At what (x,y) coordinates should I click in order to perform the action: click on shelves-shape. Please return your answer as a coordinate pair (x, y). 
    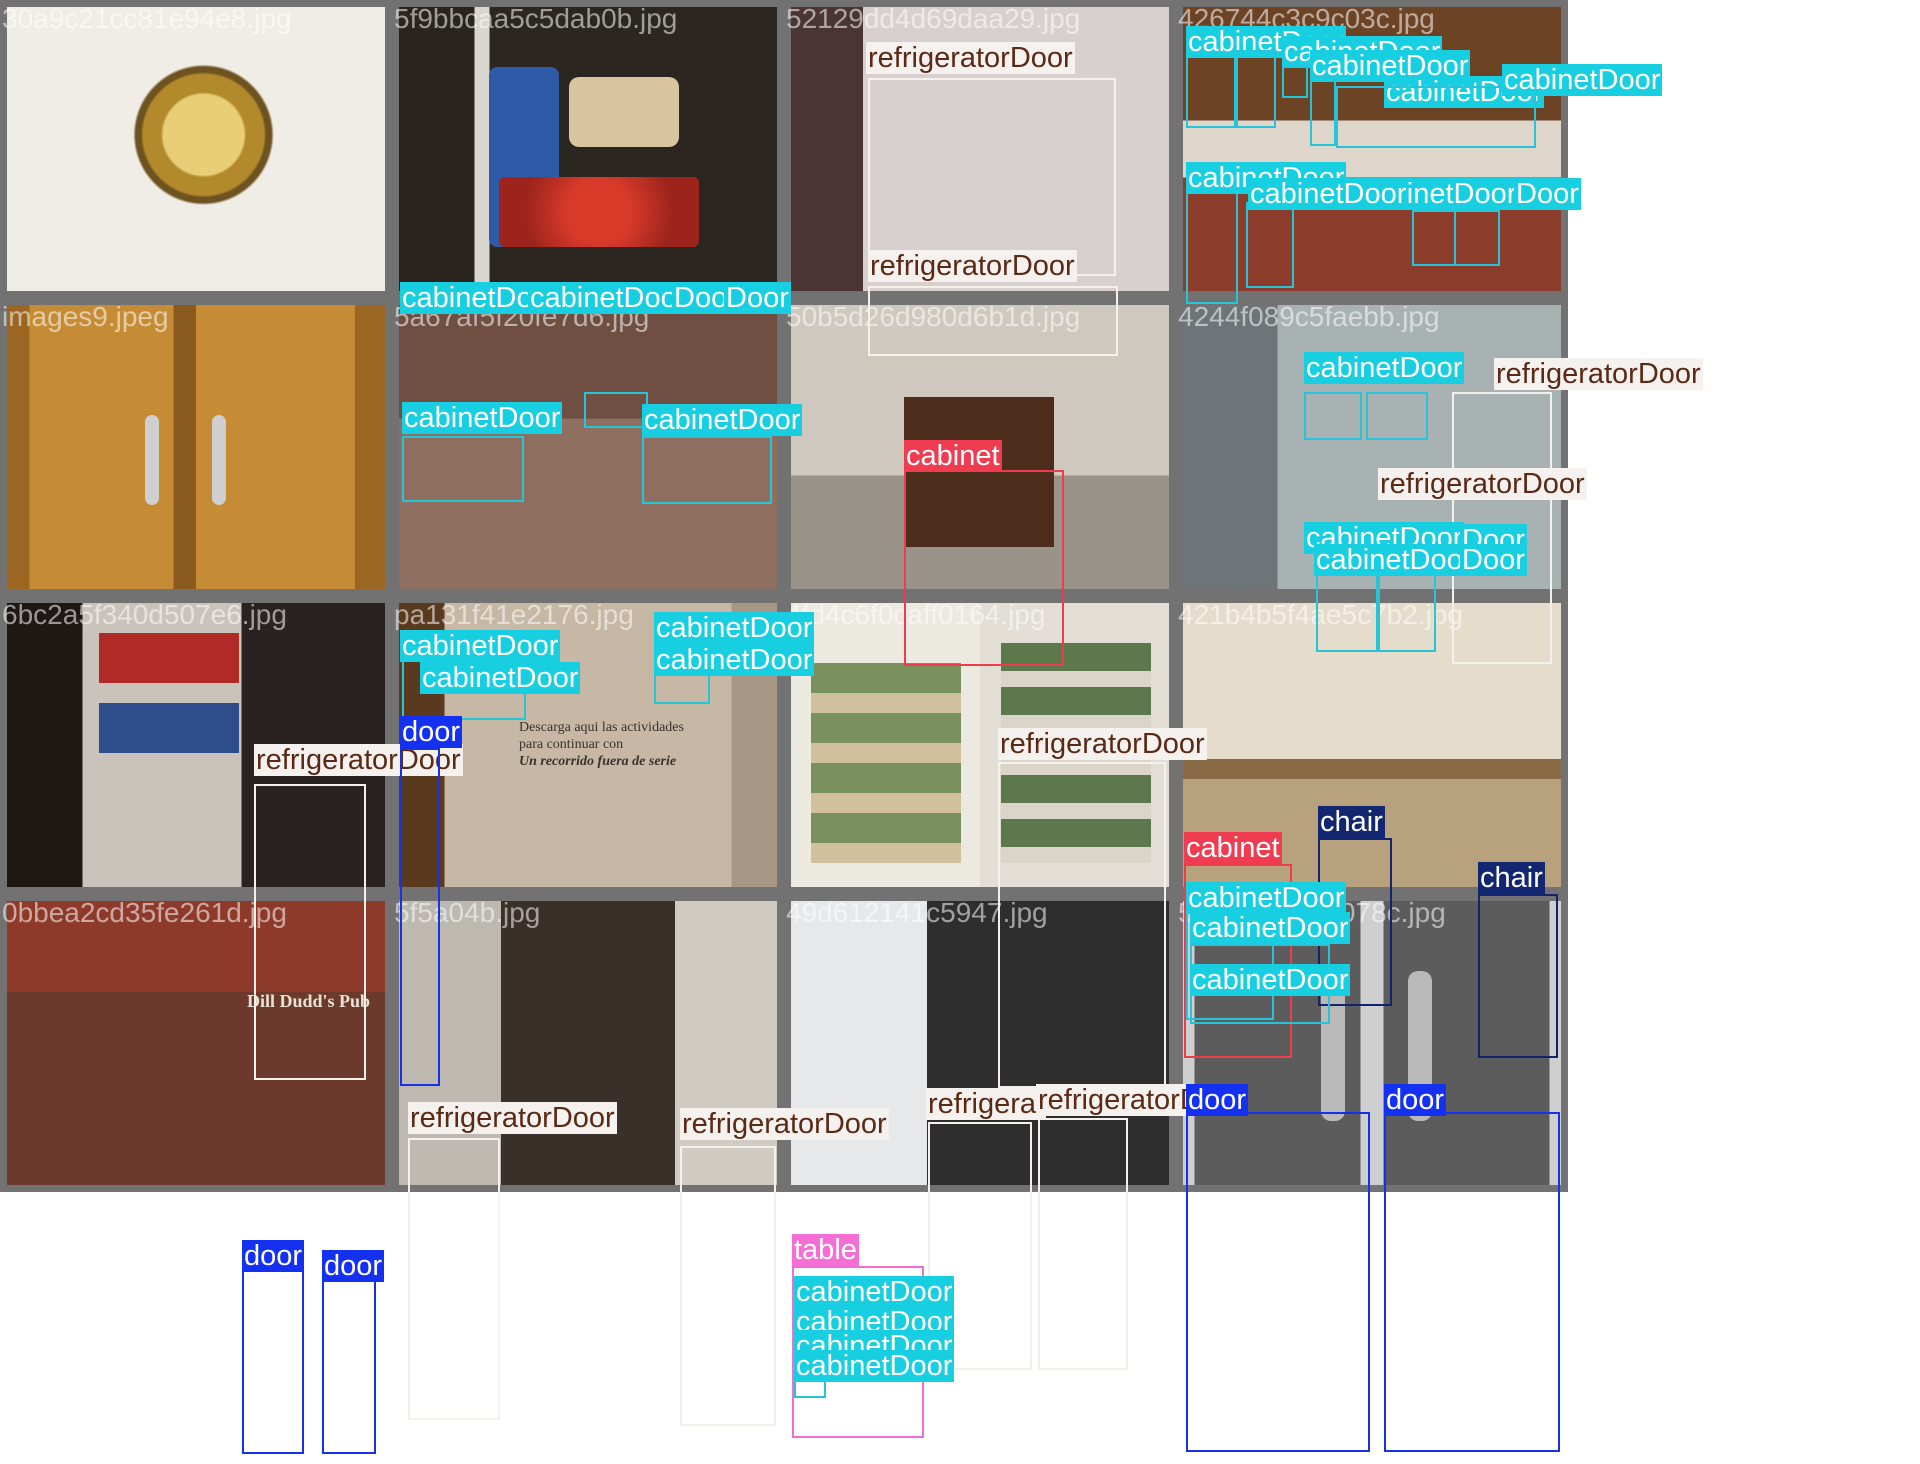
    Looking at the image, I should click on (886, 763).